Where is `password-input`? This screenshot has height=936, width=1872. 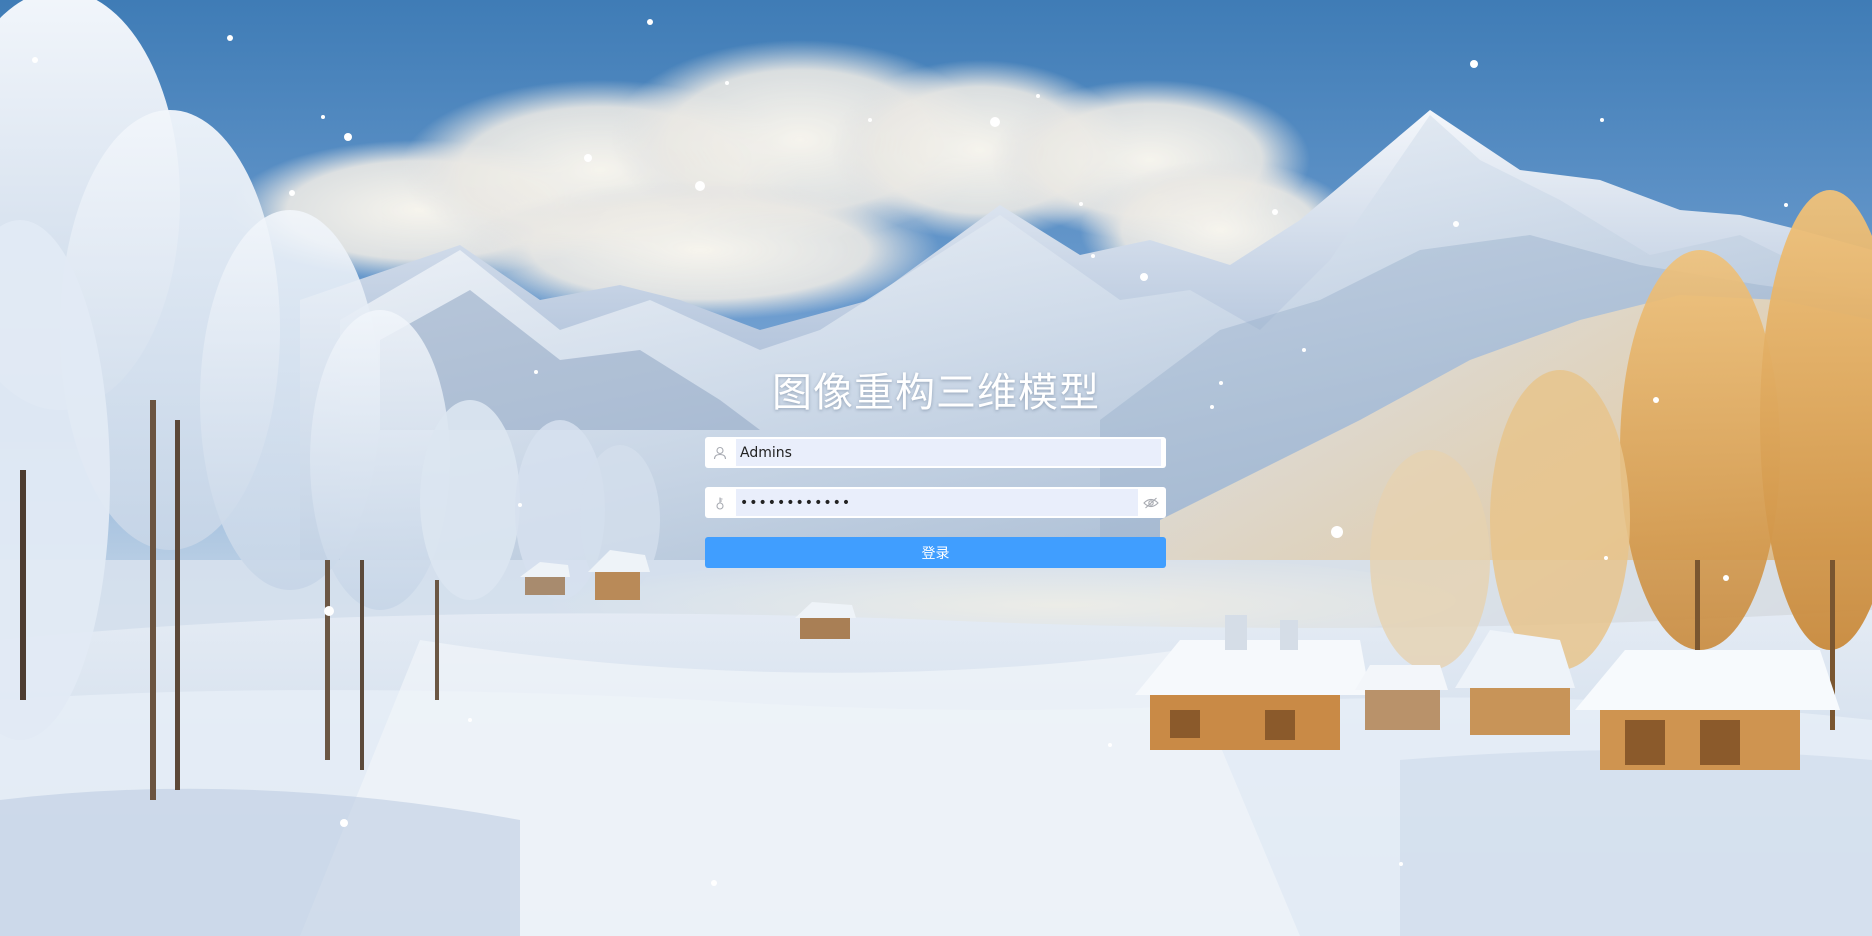 password-input is located at coordinates (937, 502).